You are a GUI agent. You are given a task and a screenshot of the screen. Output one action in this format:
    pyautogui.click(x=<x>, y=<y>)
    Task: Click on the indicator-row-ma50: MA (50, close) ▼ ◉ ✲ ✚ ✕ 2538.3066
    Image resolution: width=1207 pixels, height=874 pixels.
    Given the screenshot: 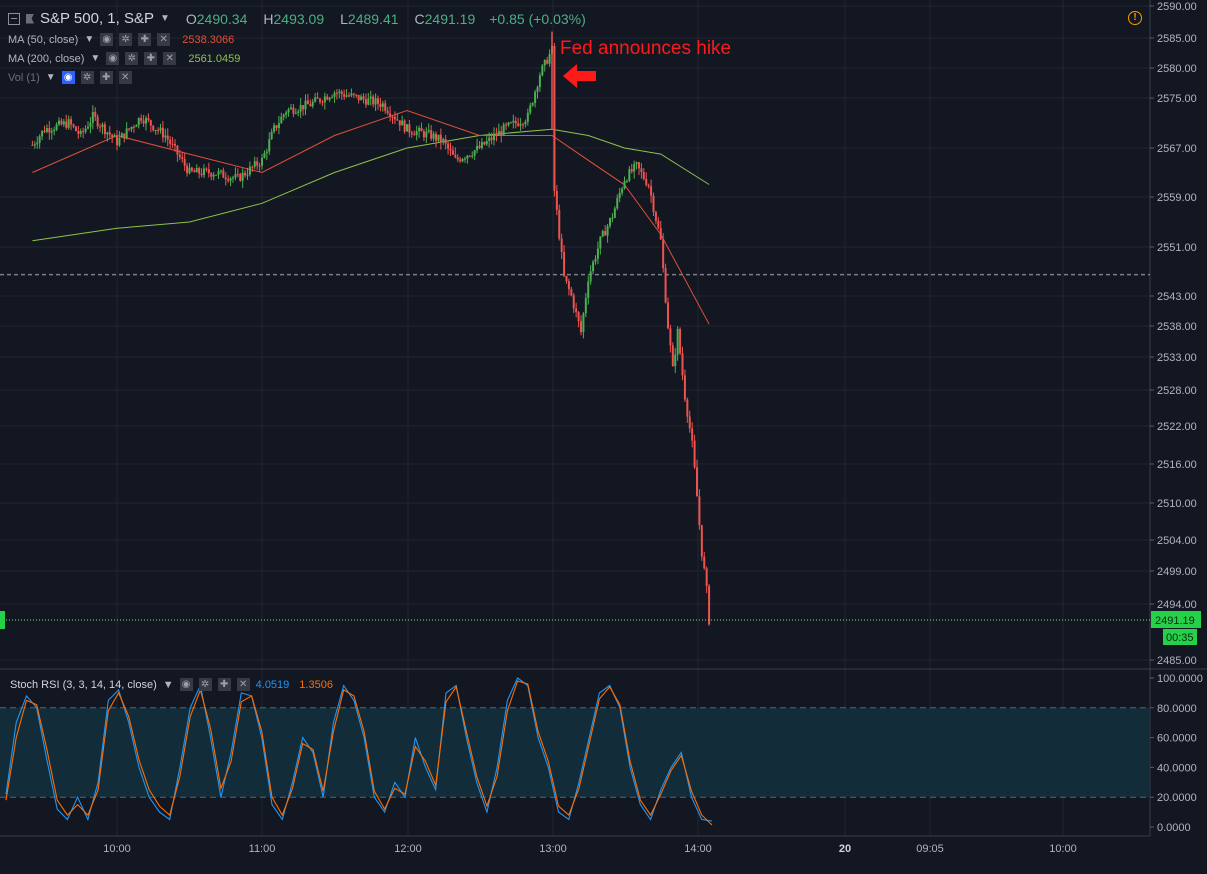 What is the action you would take?
    pyautogui.click(x=297, y=39)
    